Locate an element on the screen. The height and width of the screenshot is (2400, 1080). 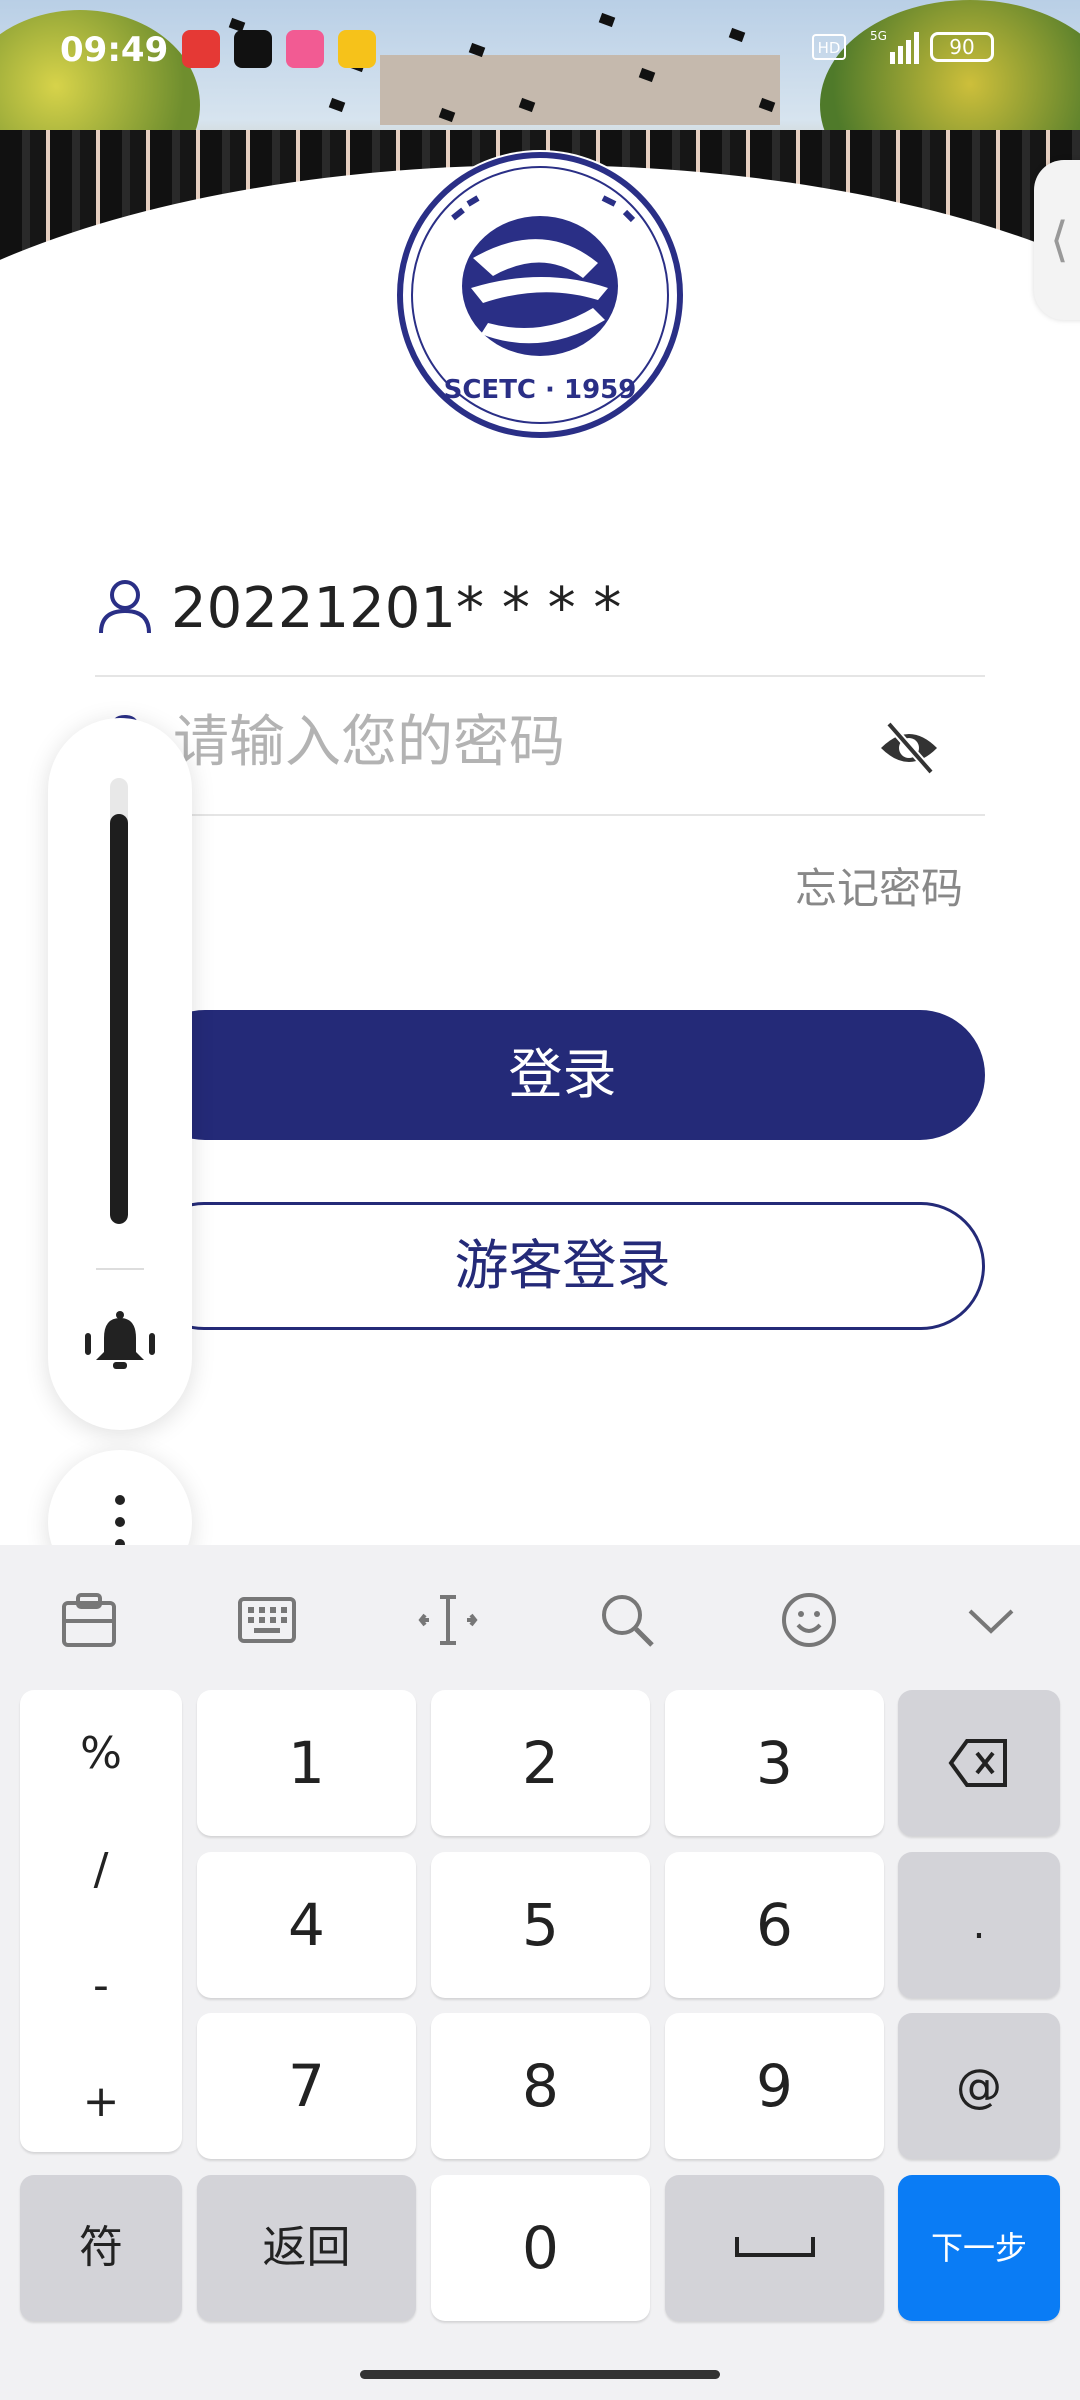
bilibili-icon is located at coordinates (305, 49).